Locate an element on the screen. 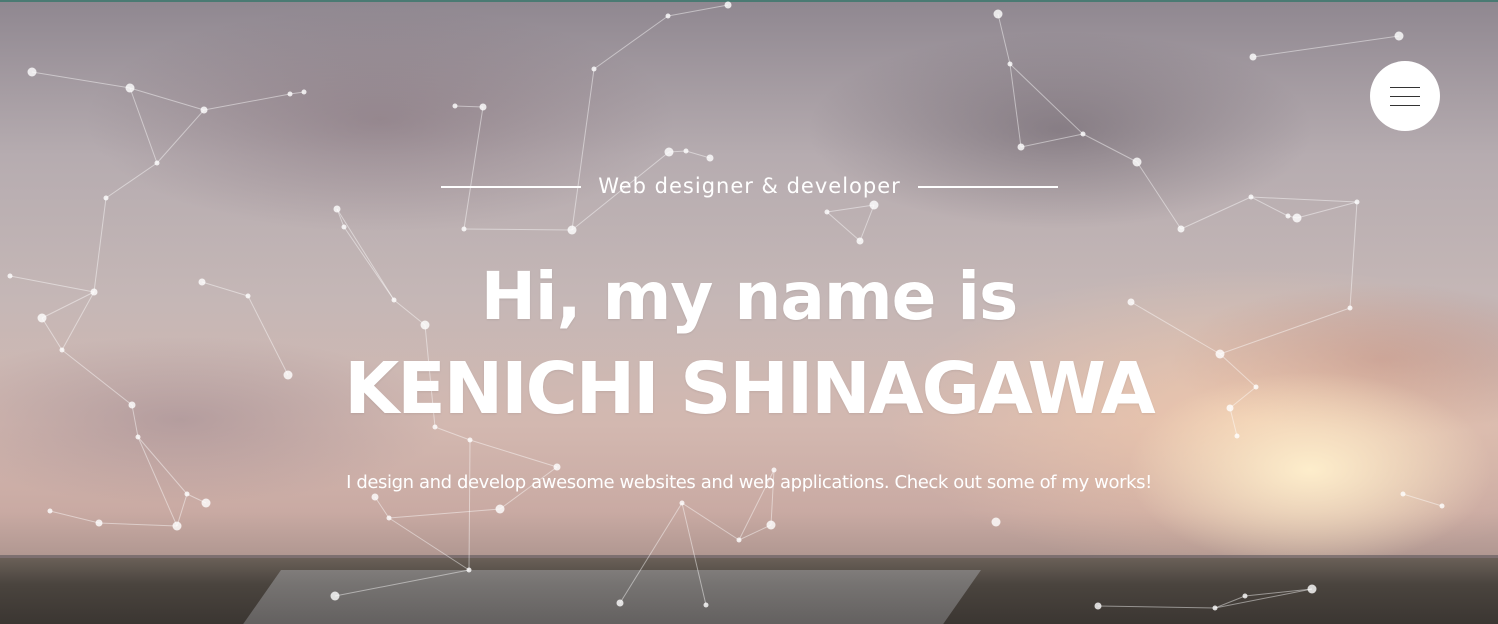 The height and width of the screenshot is (624, 1498). menu-button is located at coordinates (1405, 96).